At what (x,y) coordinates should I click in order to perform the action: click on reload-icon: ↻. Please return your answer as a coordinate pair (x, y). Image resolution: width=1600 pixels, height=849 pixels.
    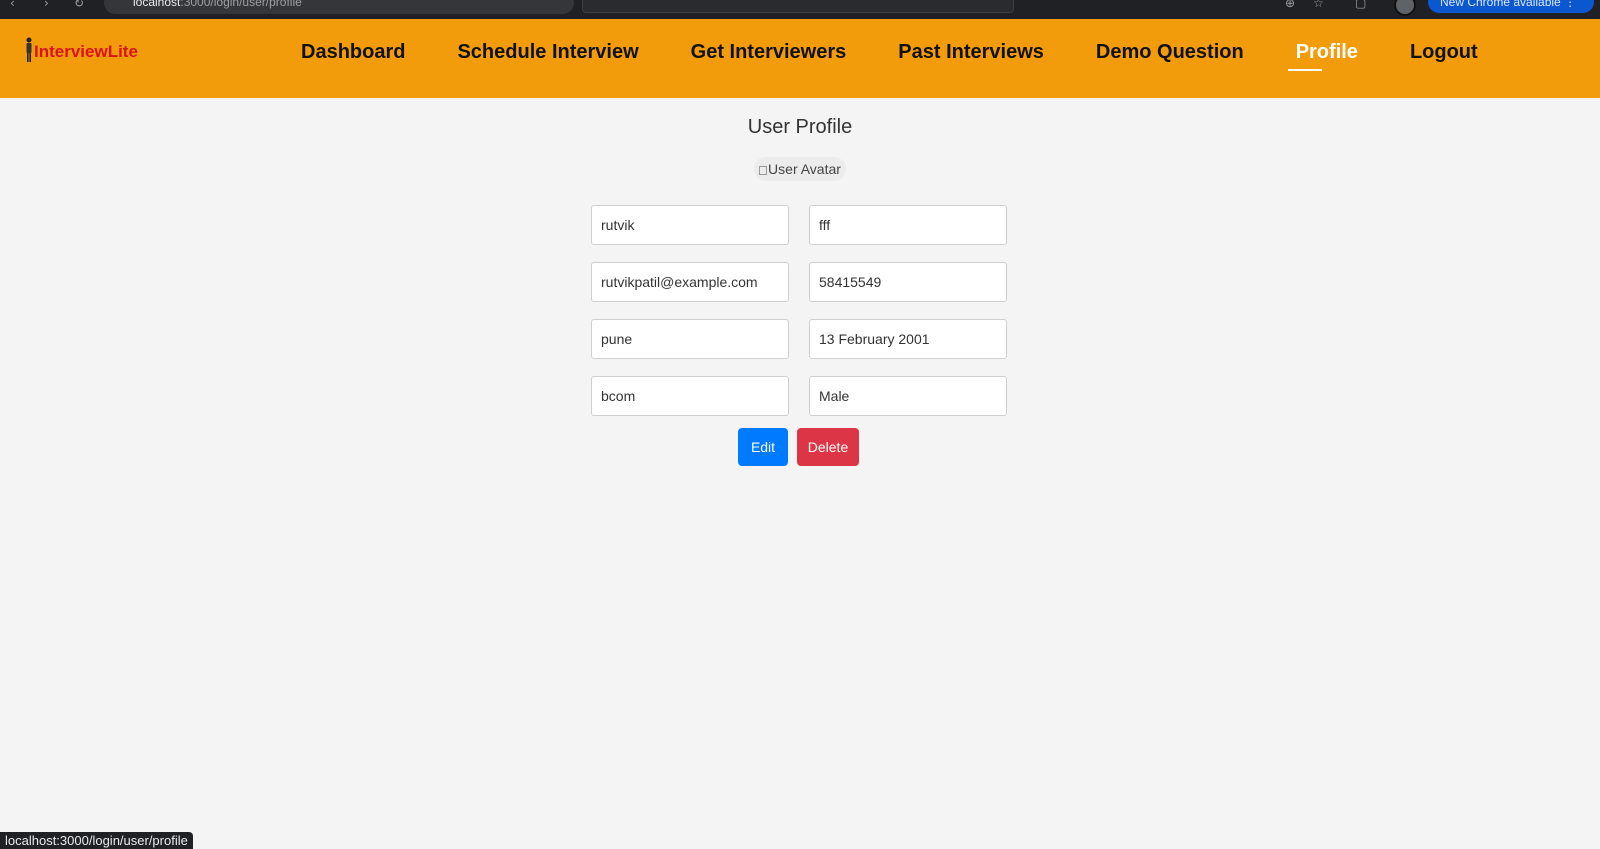
    Looking at the image, I should click on (79, 4).